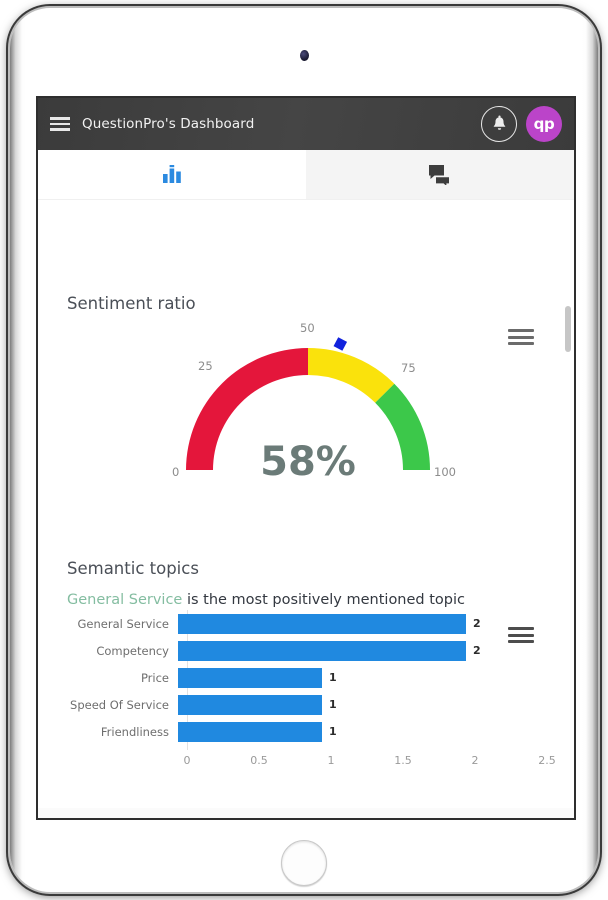  What do you see at coordinates (351, 375) in the screenshot?
I see `gauge-band-yellow` at bounding box center [351, 375].